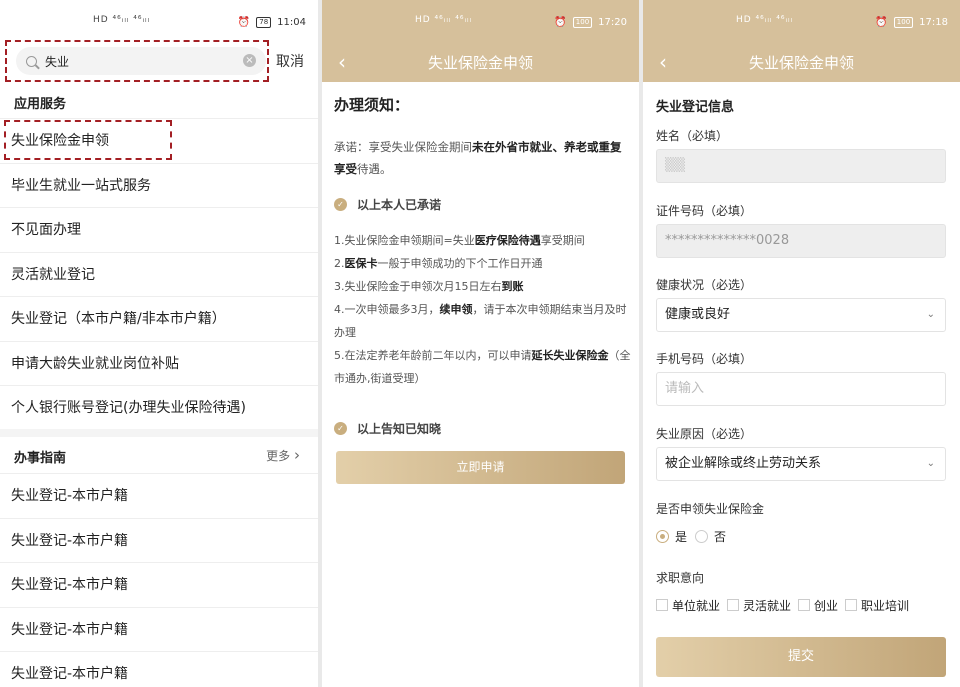  Describe the element at coordinates (159, 362) in the screenshot. I see `service-item: 申请大龄失业就业岗位补贴` at that location.